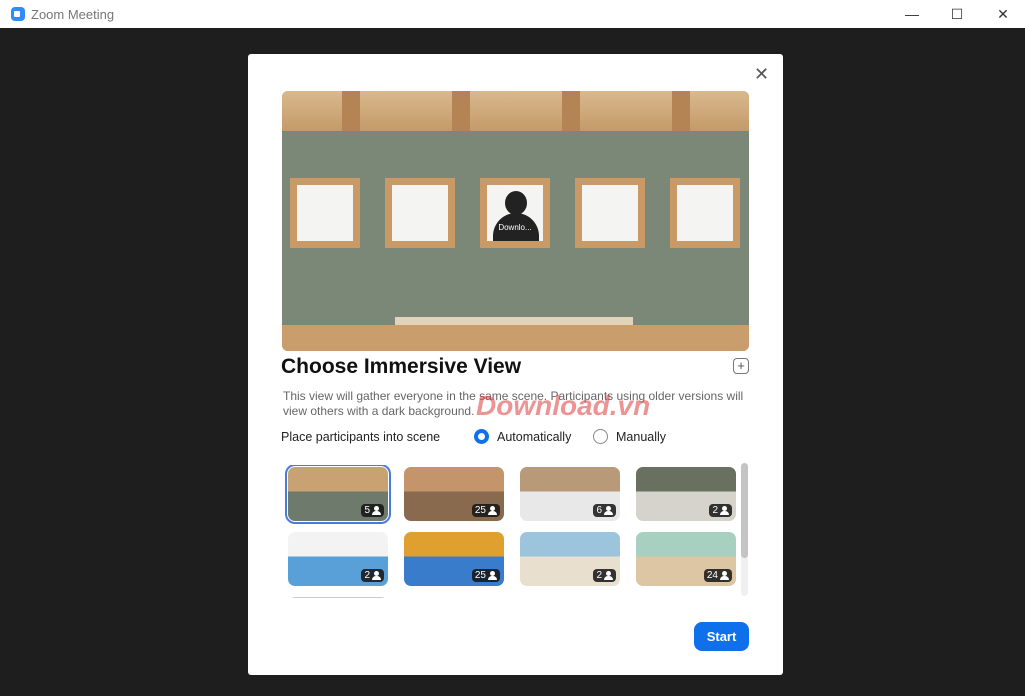 The height and width of the screenshot is (696, 1025). Describe the element at coordinates (912, 14) in the screenshot. I see `minimize-button: —` at that location.